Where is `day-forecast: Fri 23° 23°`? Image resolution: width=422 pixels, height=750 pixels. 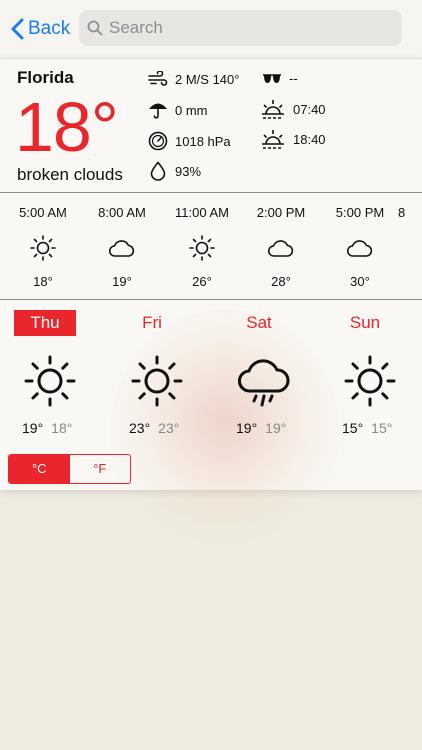
day-forecast: Fri 23° 23° is located at coordinates (174, 373).